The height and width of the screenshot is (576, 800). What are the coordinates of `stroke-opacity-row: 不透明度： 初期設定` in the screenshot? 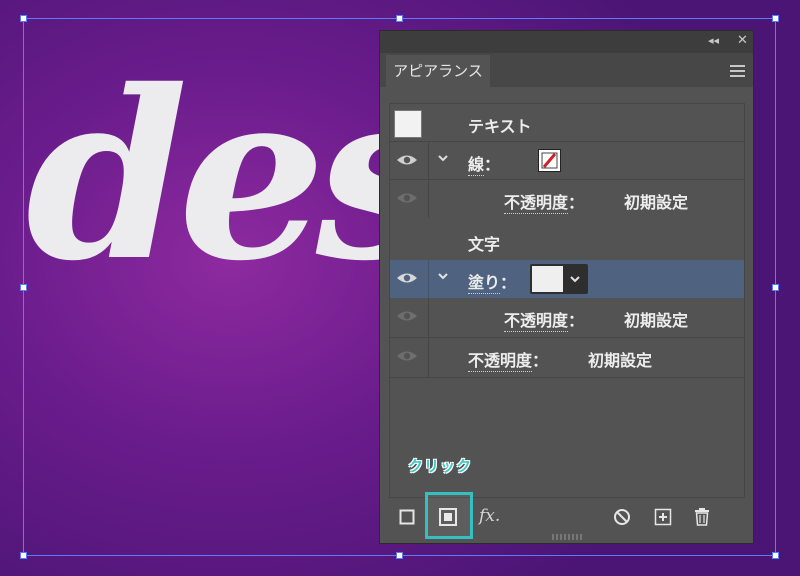 It's located at (567, 199).